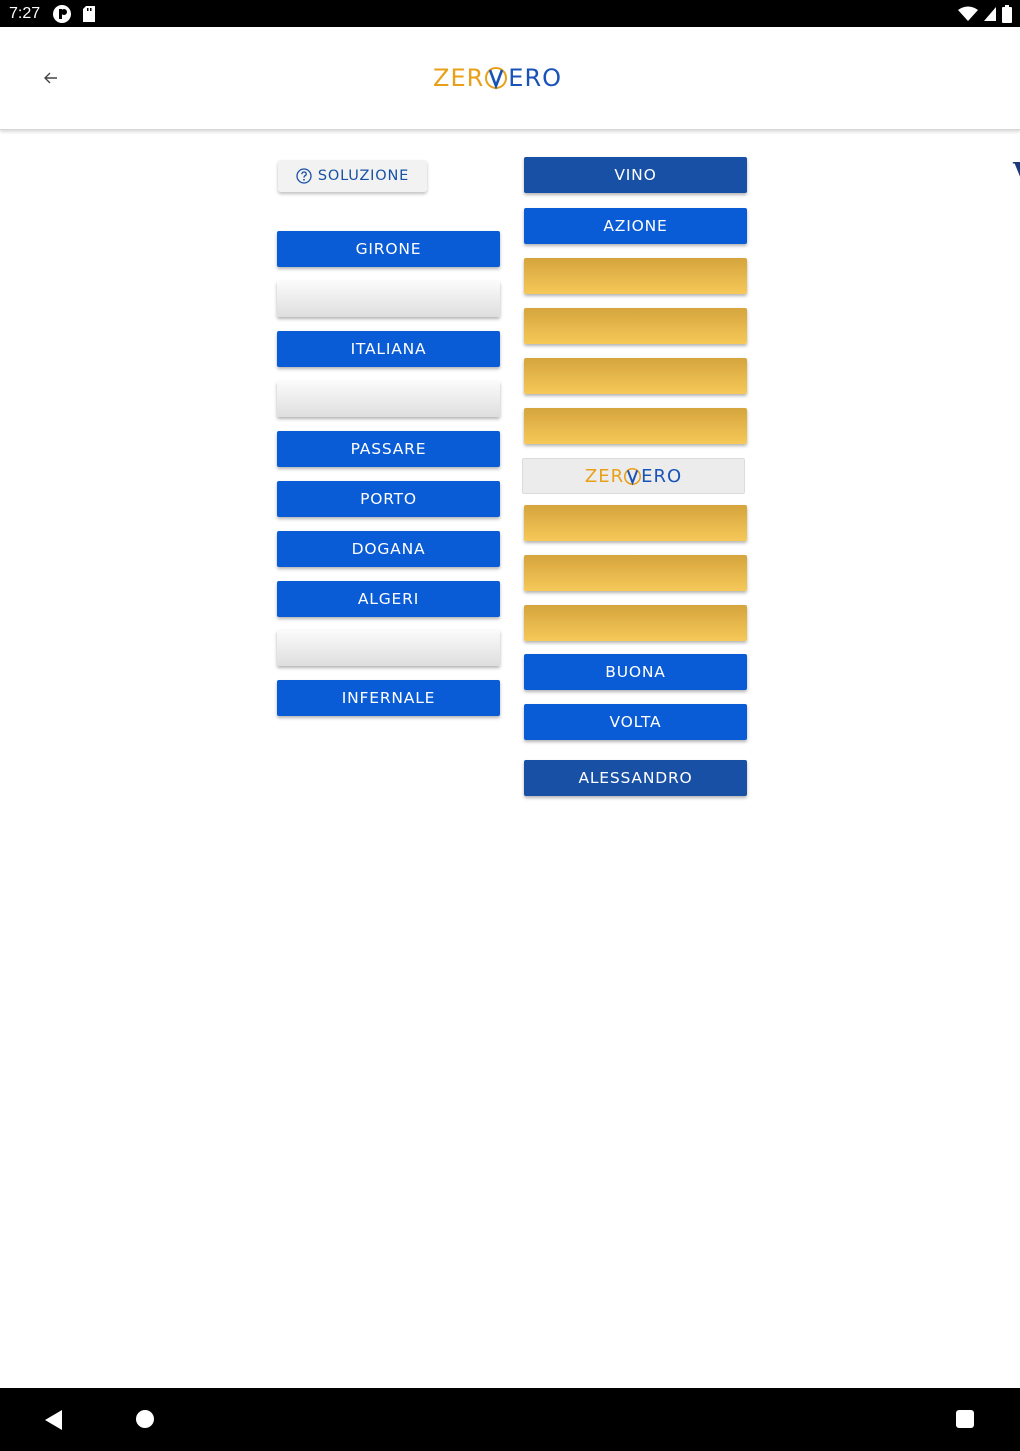  I want to click on app-logo: ZER ERO, so click(497, 78).